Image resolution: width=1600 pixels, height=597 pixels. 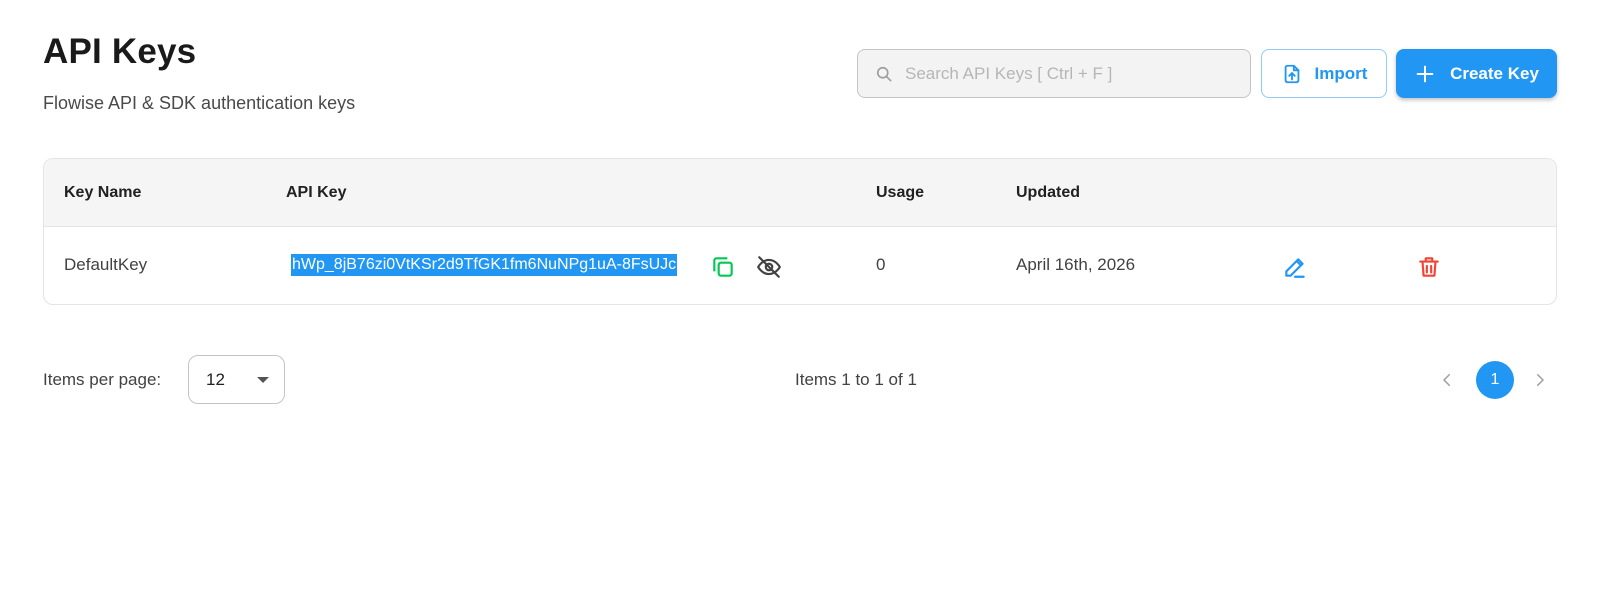 I want to click on chevron-left-icon, so click(x=1446, y=380).